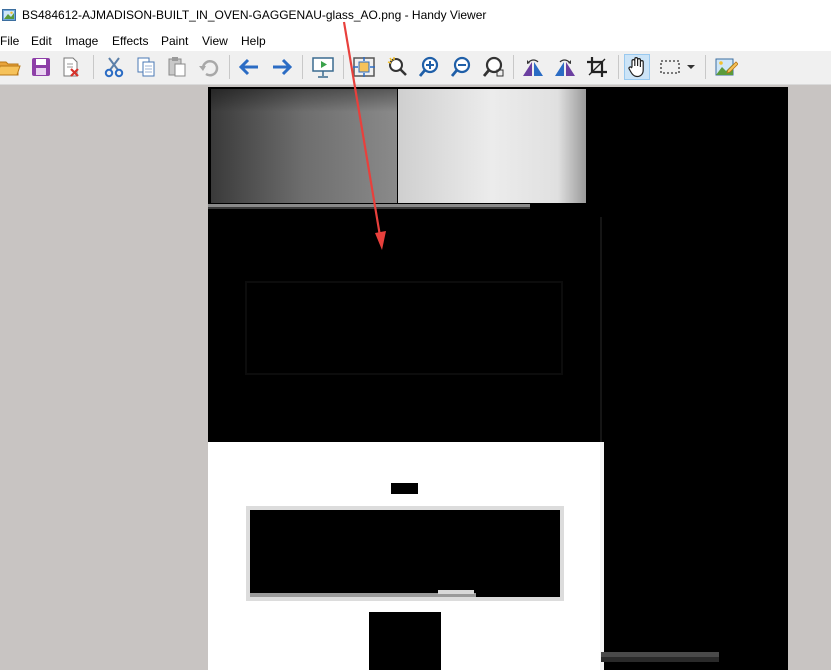 The image size is (831, 670). I want to click on menu-image: Image, so click(81, 41).